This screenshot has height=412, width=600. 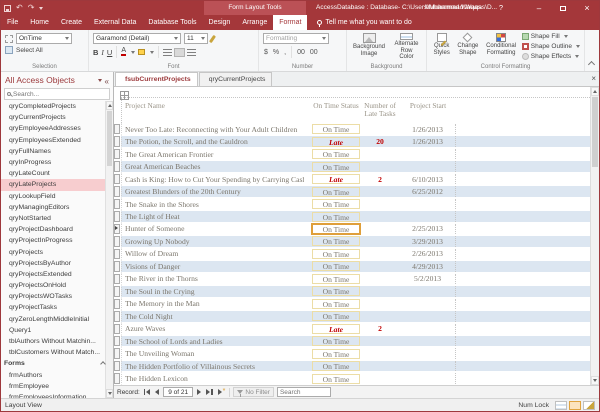 I want to click on shape-fill-button: Shape Fill, so click(x=550, y=37).